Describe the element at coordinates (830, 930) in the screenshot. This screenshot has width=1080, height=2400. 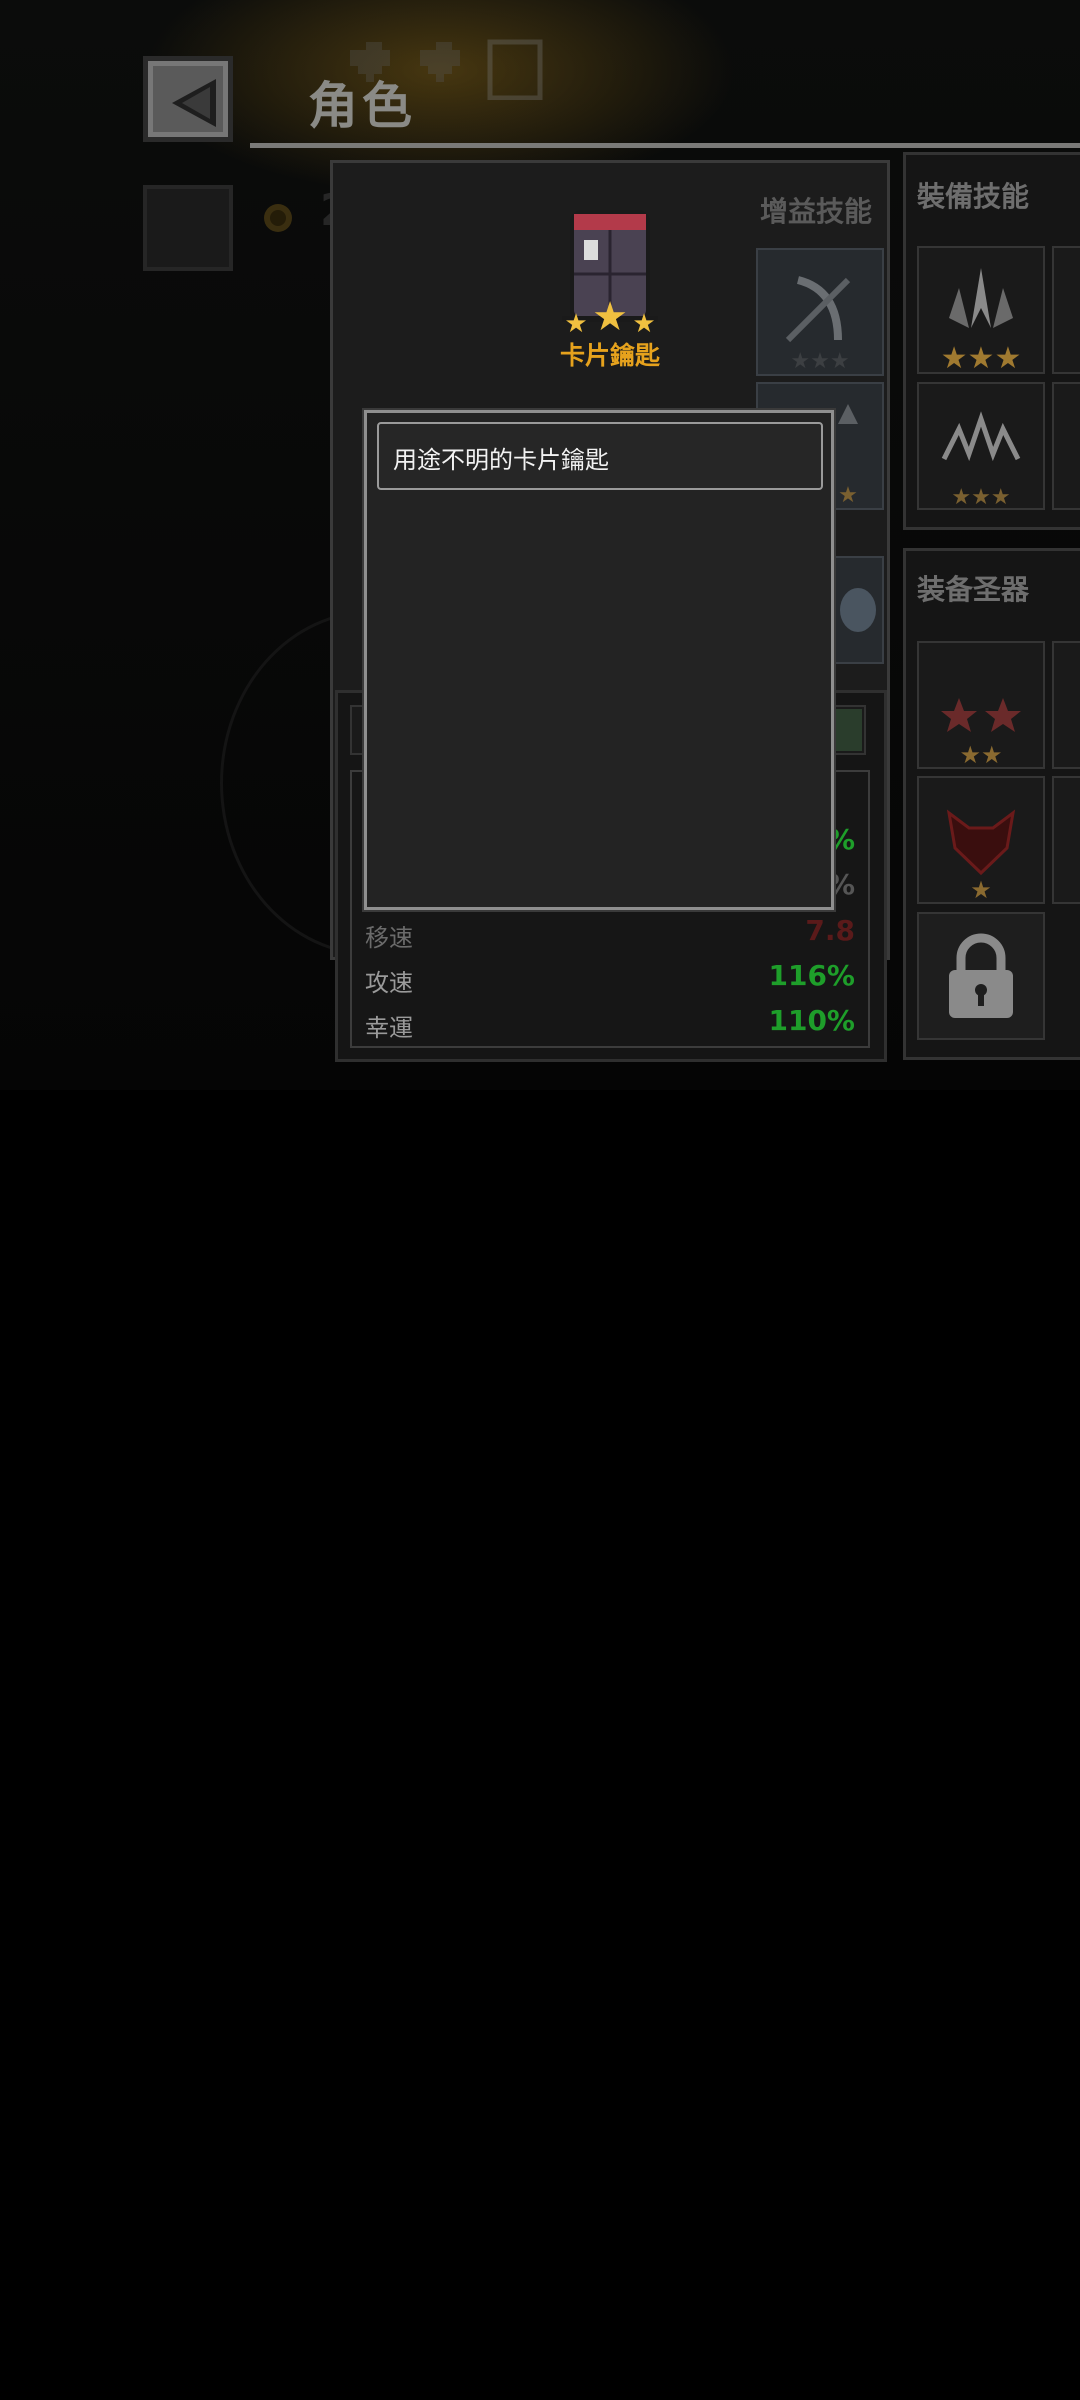
I see `stat-value: 7.8` at that location.